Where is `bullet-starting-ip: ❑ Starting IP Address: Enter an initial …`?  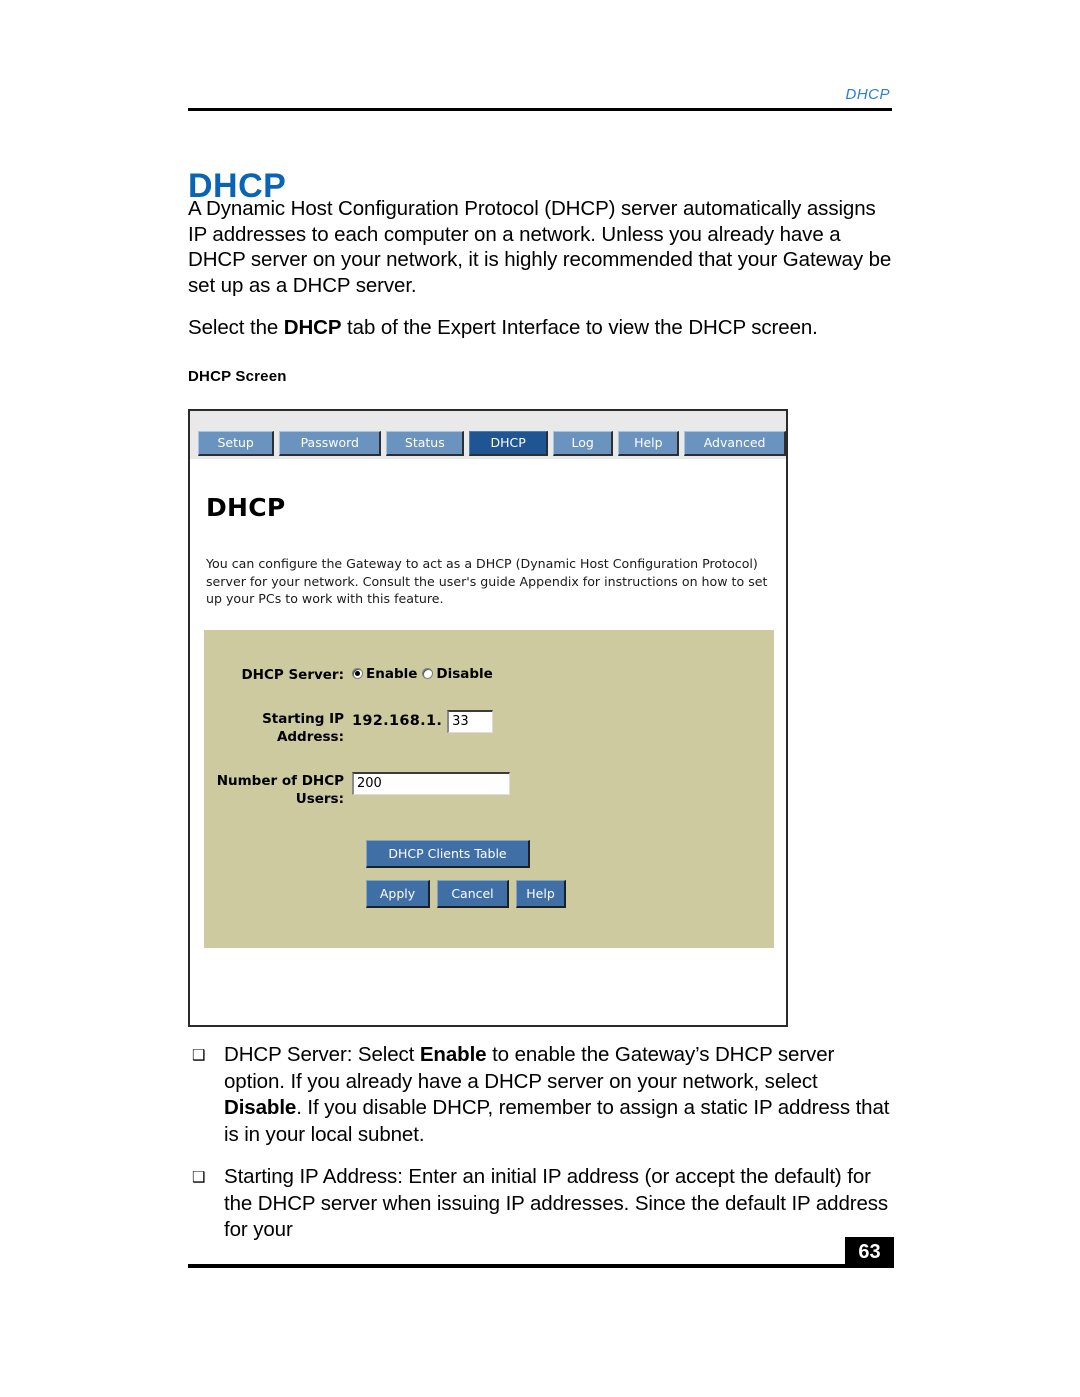
bullet-starting-ip: ❑ Starting IP Address: Enter an initial … is located at coordinates (543, 1204).